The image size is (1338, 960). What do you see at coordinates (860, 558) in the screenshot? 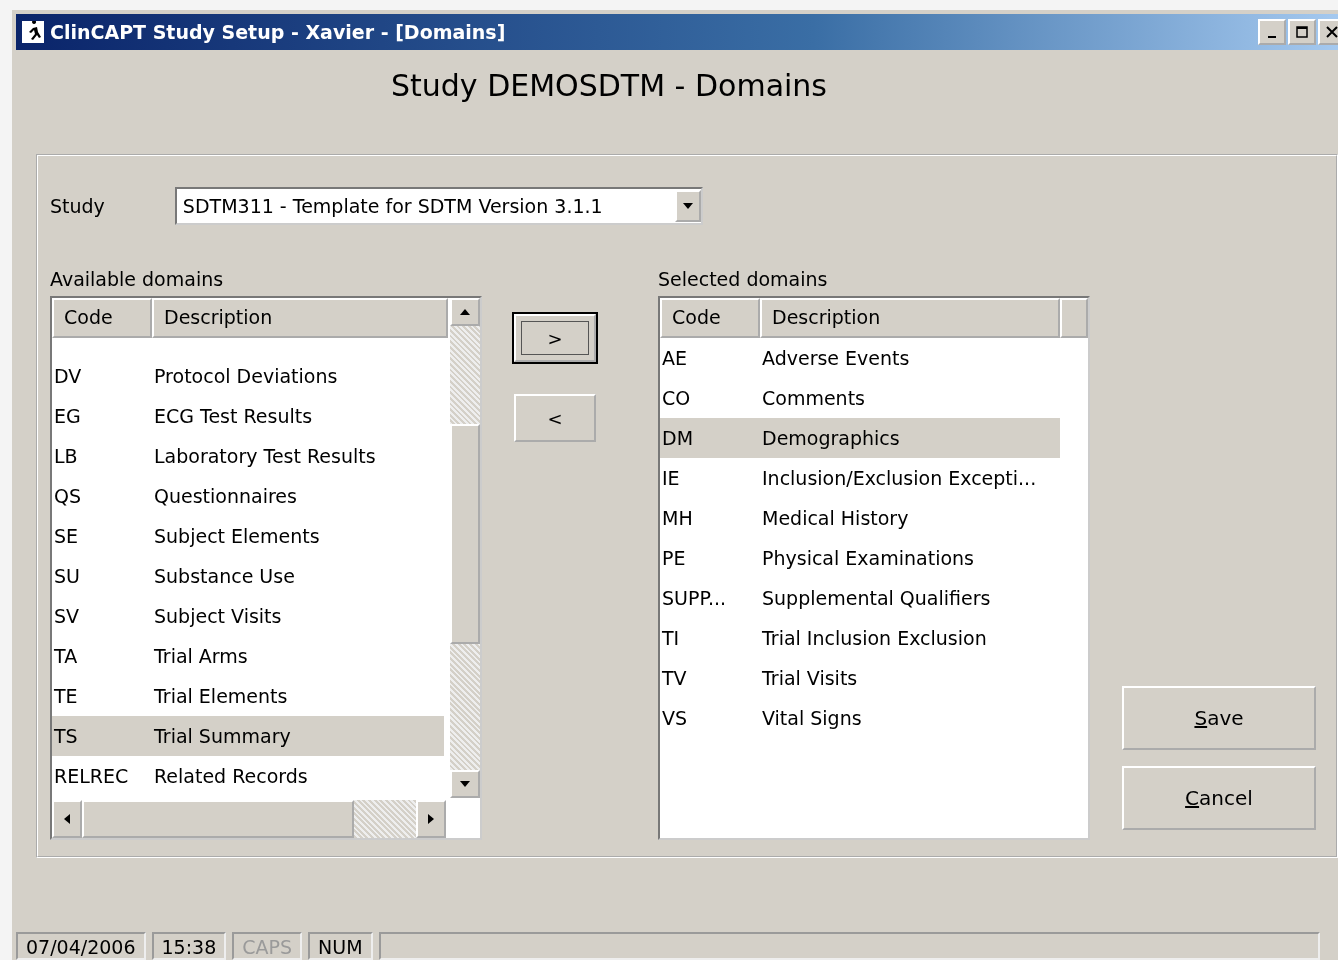
I see `domain-row: PE Physical Examinations` at bounding box center [860, 558].